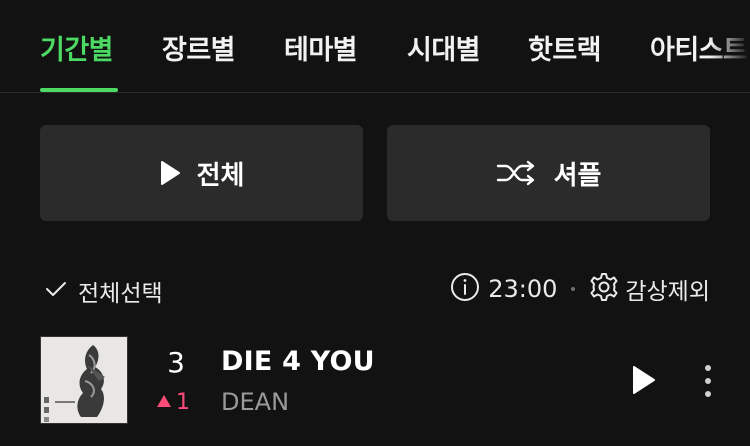 The height and width of the screenshot is (446, 750). I want to click on tabs-fade, so click(730, 46).